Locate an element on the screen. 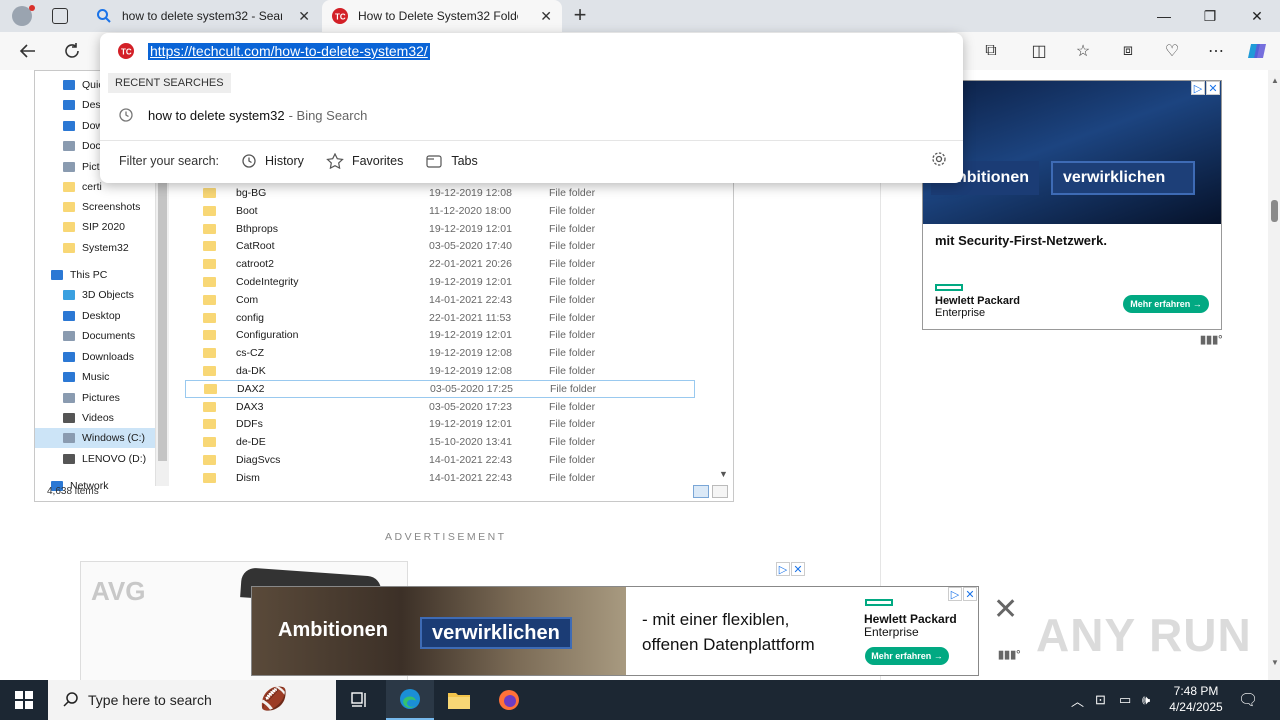 The image size is (1280, 720). close-window-button: ✕ is located at coordinates (1257, 16).